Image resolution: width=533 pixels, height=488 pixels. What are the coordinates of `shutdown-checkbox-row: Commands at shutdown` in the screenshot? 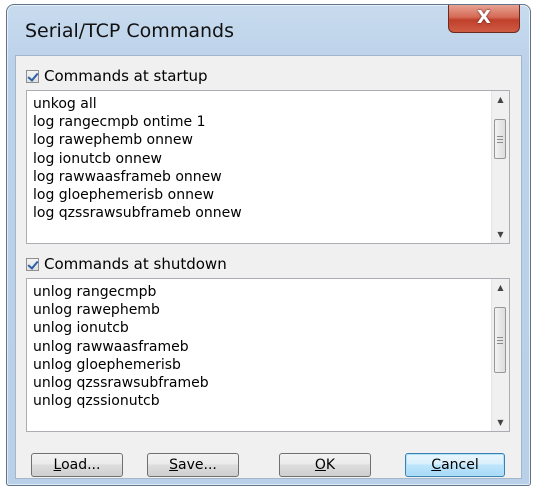 It's located at (126, 264).